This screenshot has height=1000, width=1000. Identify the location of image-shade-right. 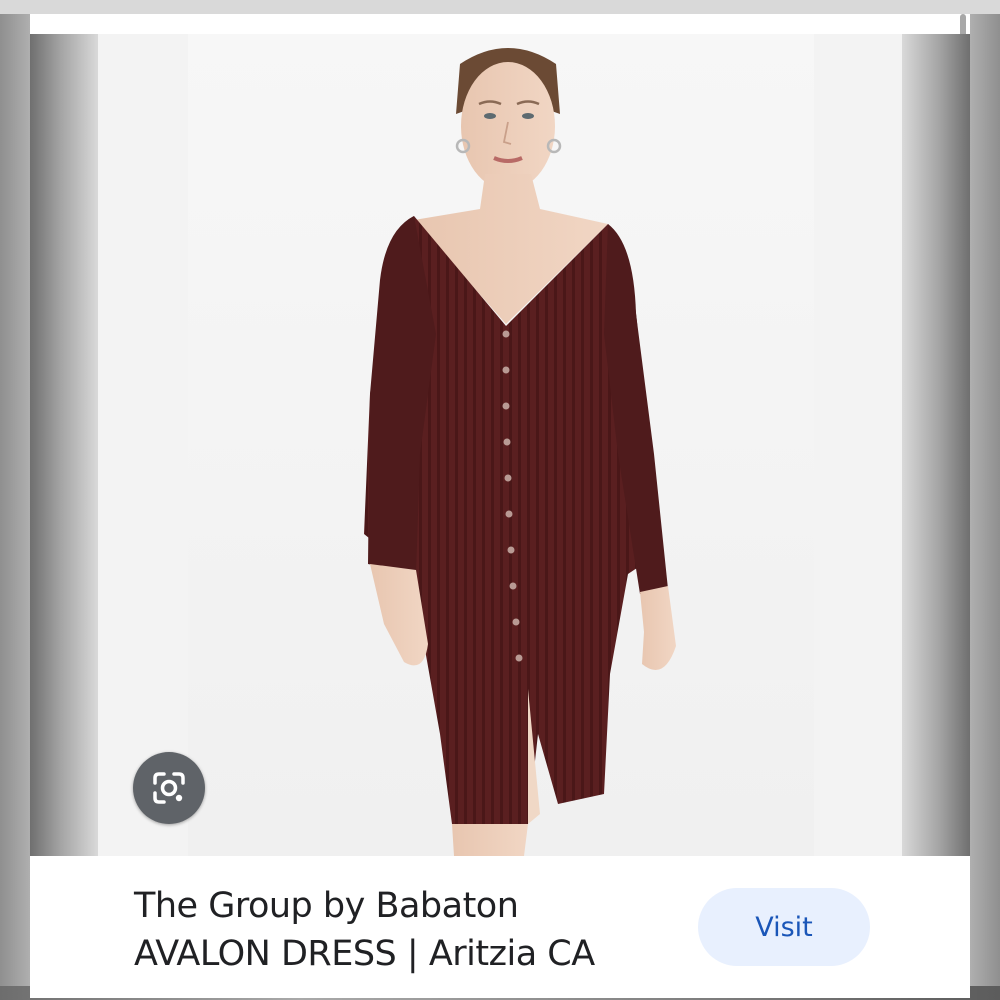
(936, 445).